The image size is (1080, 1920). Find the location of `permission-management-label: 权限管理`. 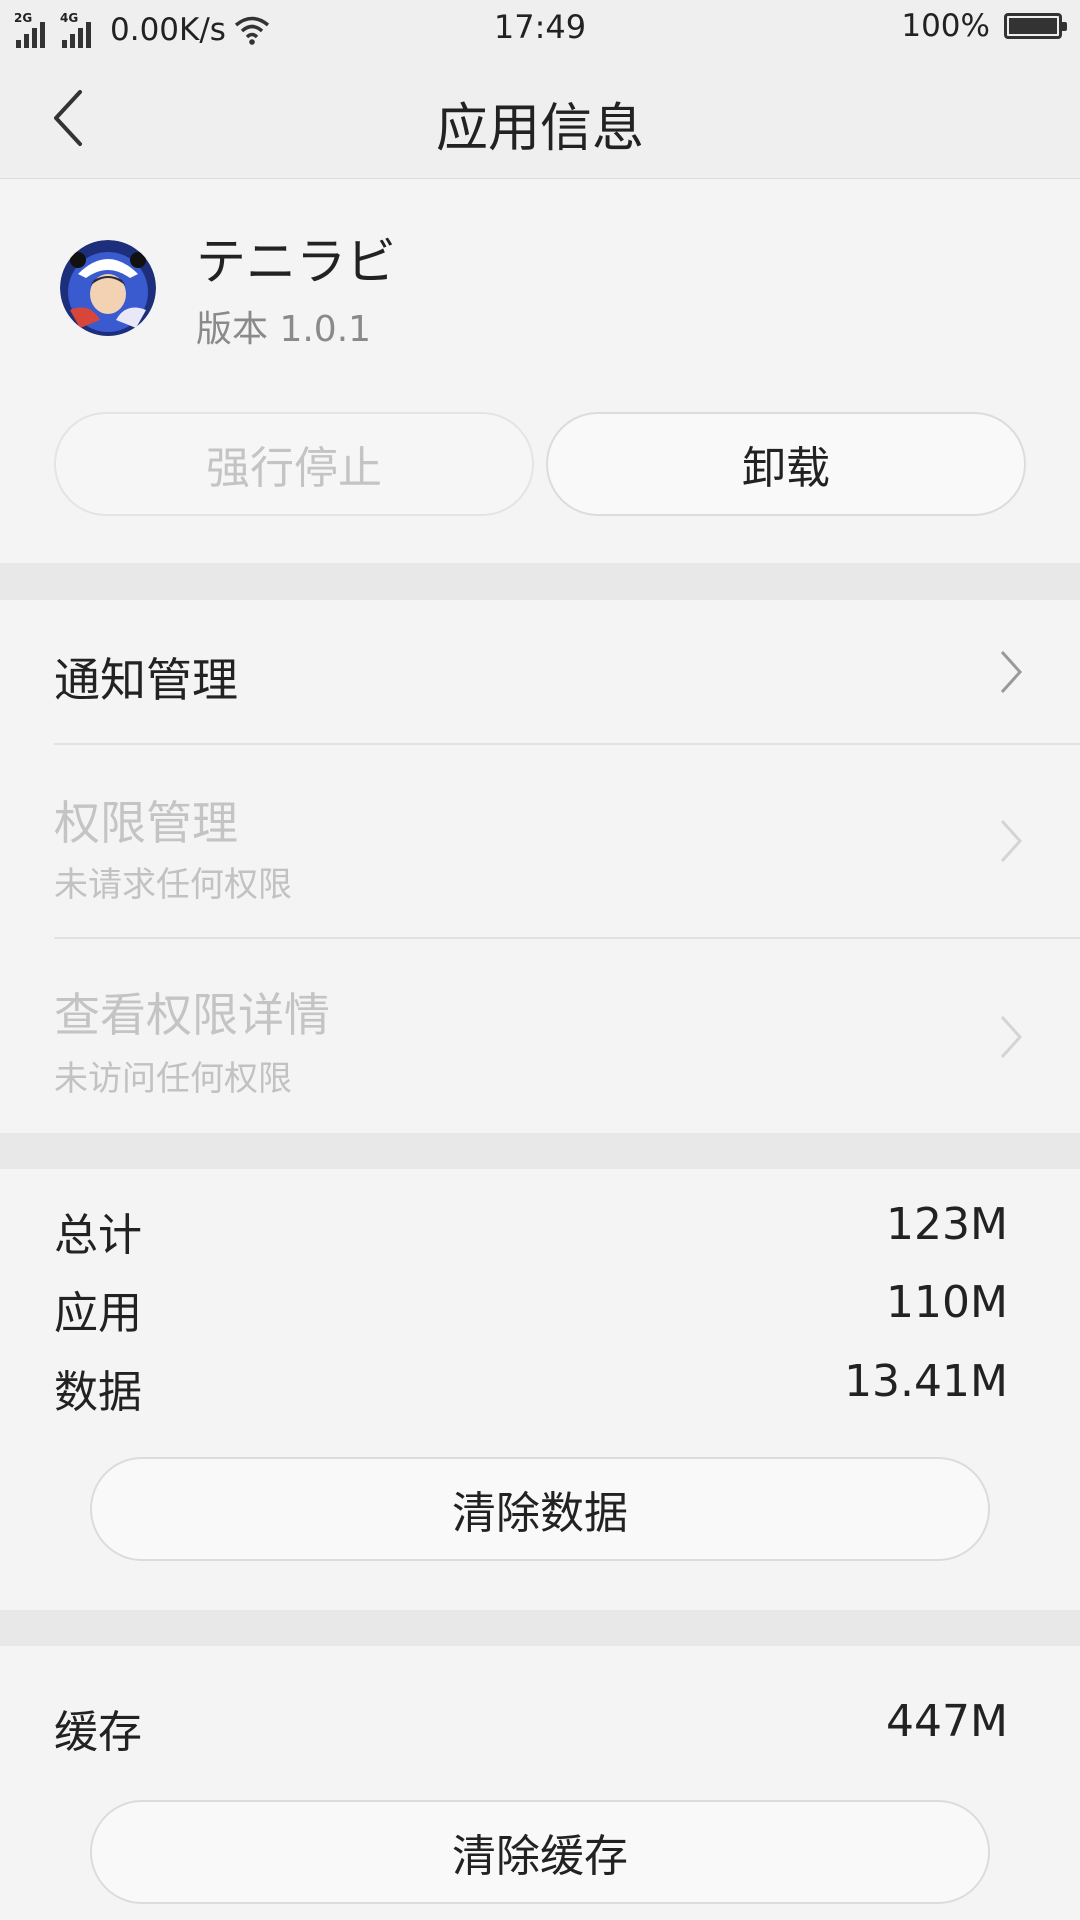

permission-management-label: 权限管理 is located at coordinates (146, 823).